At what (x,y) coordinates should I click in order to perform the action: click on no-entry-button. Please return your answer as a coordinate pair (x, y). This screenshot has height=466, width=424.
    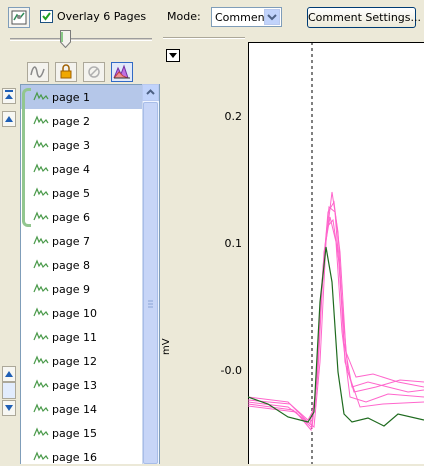
    Looking at the image, I should click on (94, 72).